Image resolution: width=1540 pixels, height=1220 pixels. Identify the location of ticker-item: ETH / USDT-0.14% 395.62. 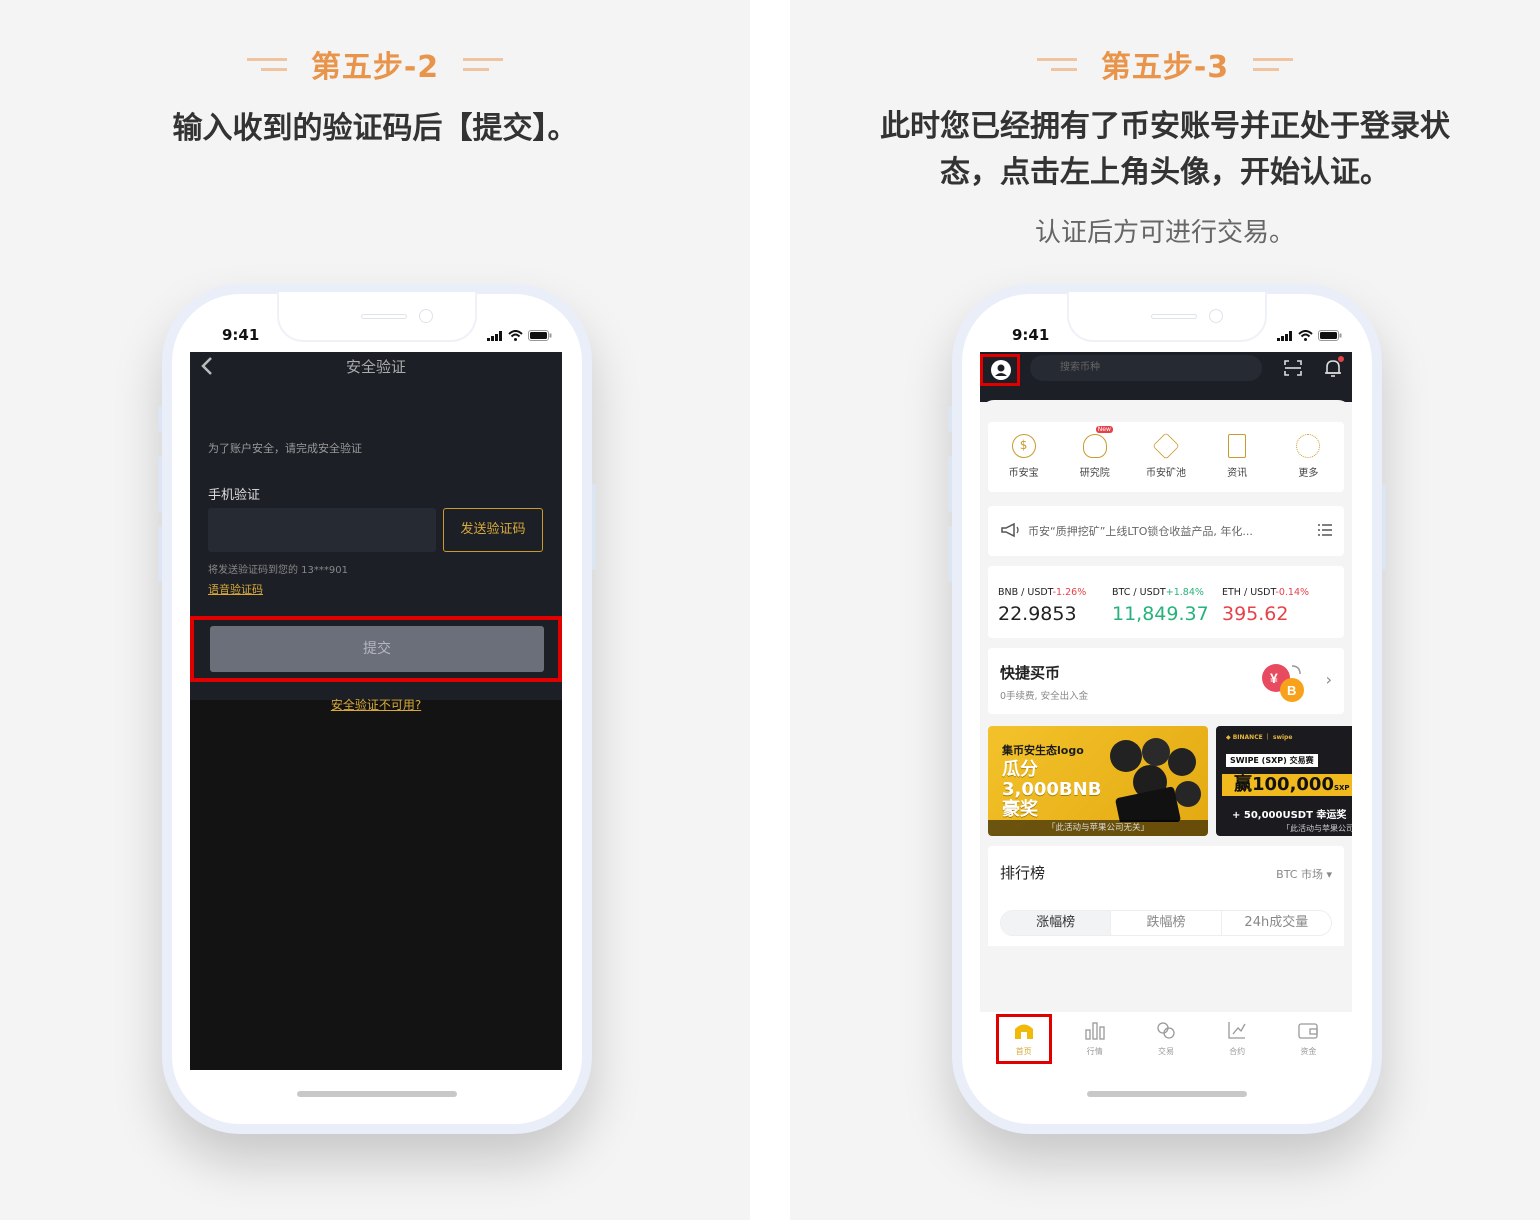
(1265, 602).